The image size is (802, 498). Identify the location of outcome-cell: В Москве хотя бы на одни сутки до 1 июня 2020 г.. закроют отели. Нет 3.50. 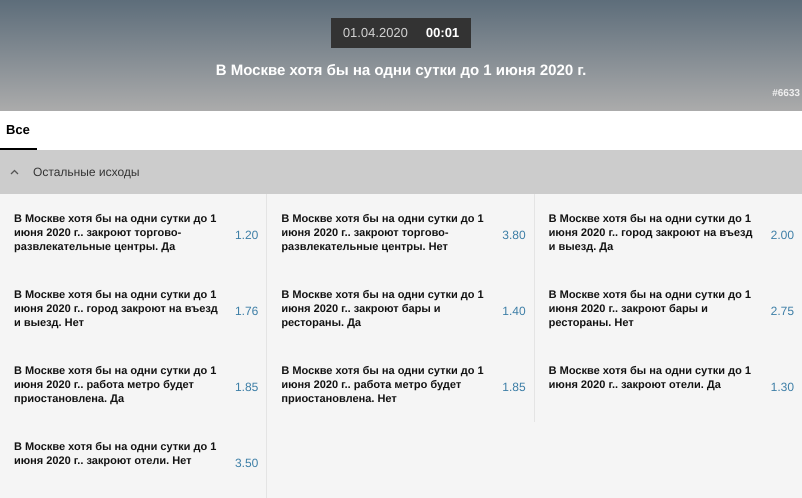
(134, 460).